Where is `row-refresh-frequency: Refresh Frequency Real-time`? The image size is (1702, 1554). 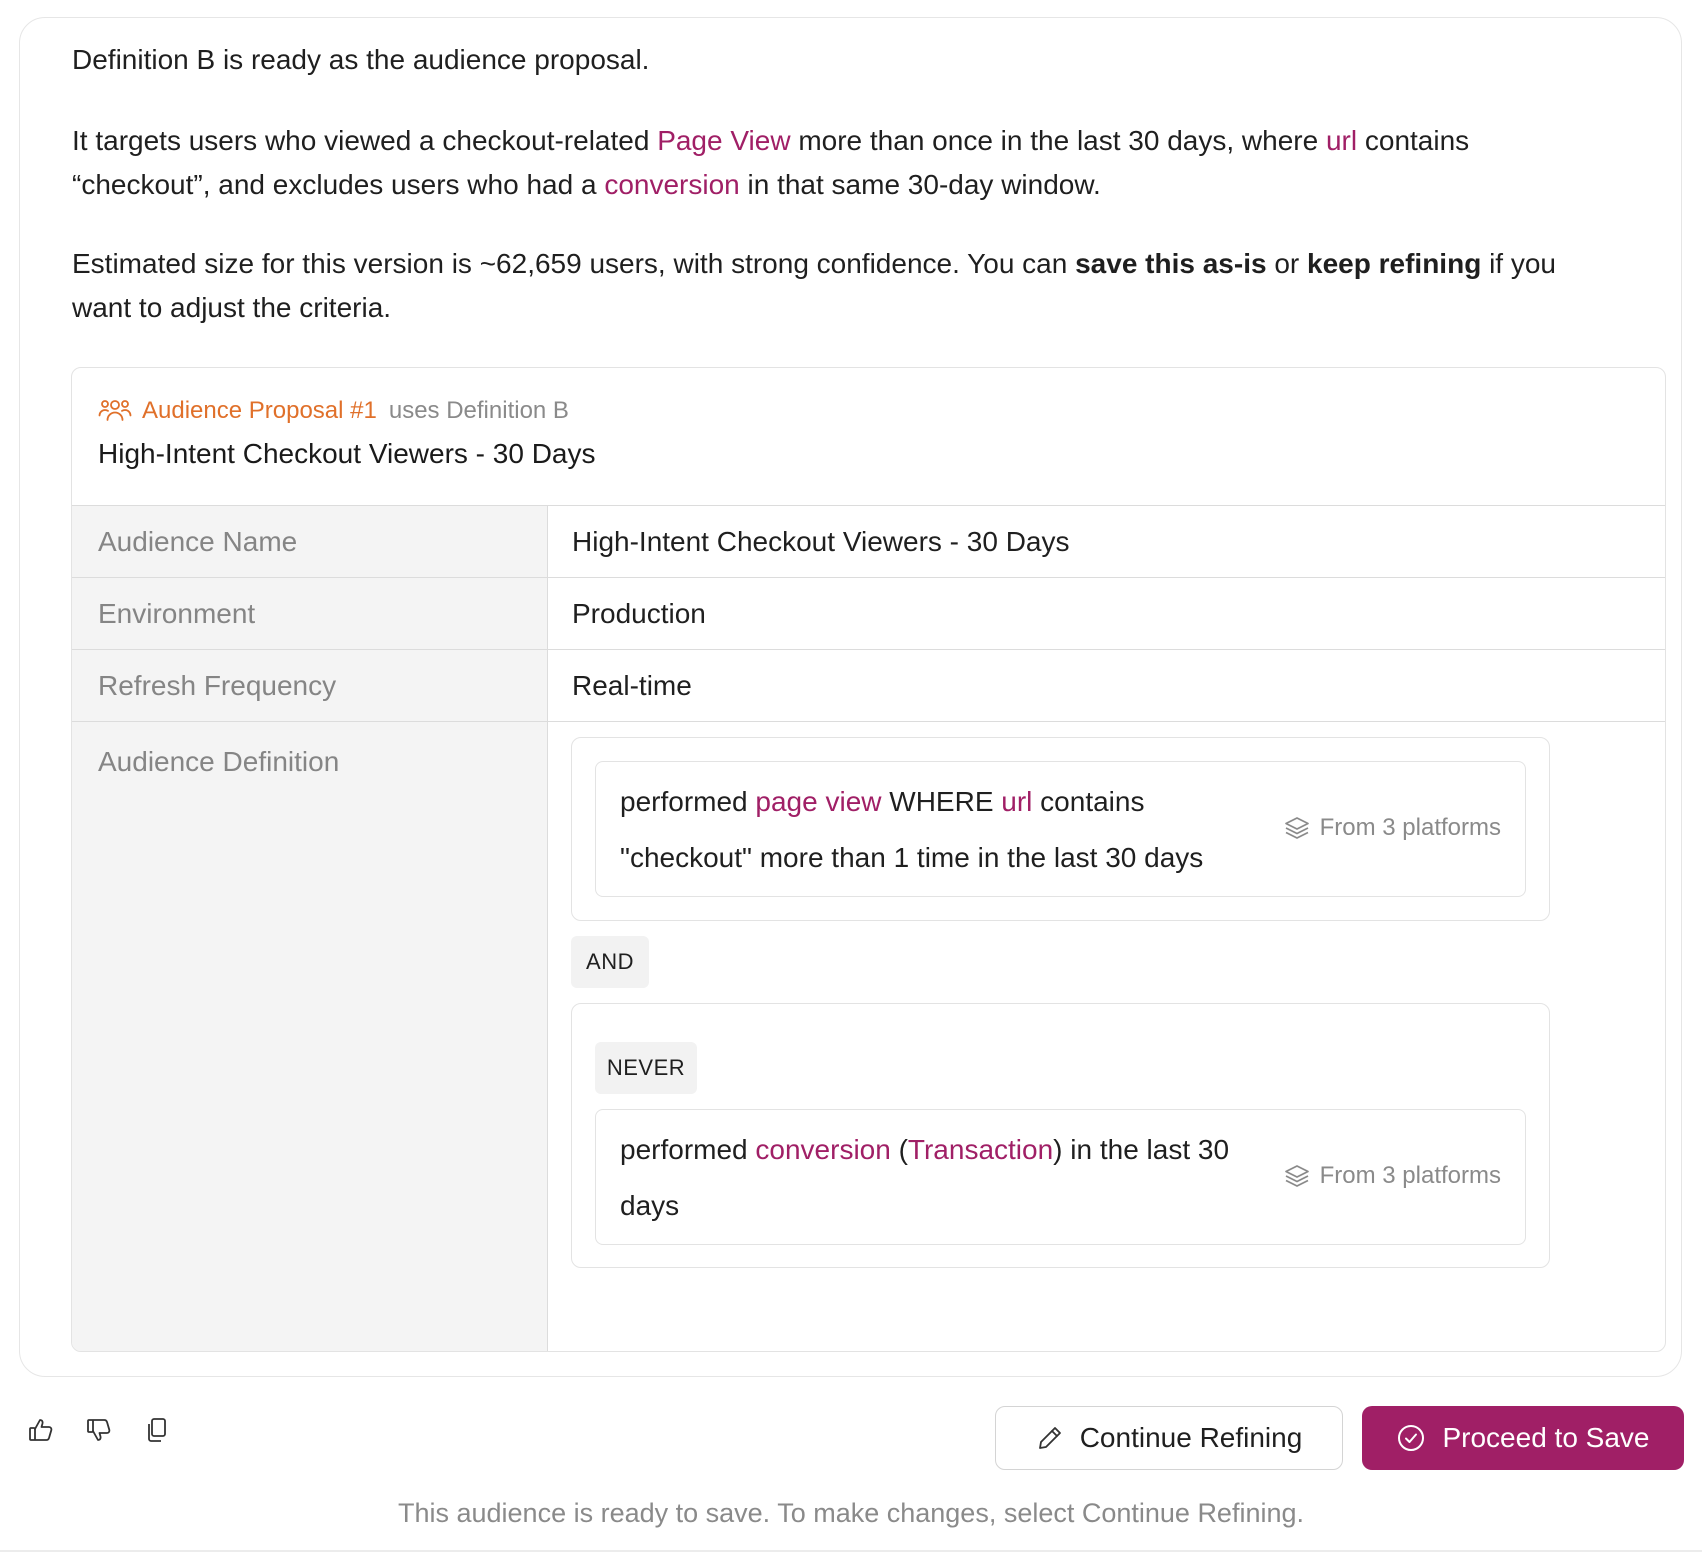
row-refresh-frequency: Refresh Frequency Real-time is located at coordinates (868, 685).